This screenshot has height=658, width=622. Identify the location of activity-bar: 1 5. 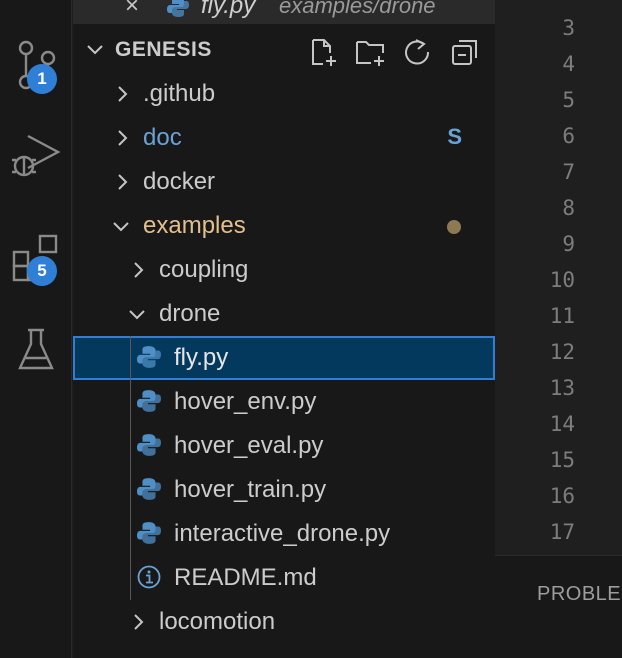
(36, 329).